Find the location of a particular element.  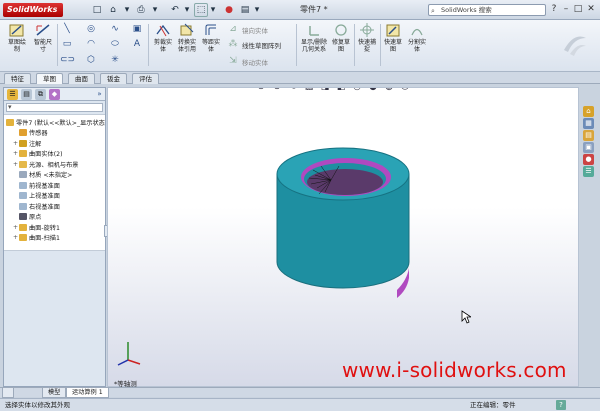

options-dropdown-icon: ▾ is located at coordinates (257, 10).